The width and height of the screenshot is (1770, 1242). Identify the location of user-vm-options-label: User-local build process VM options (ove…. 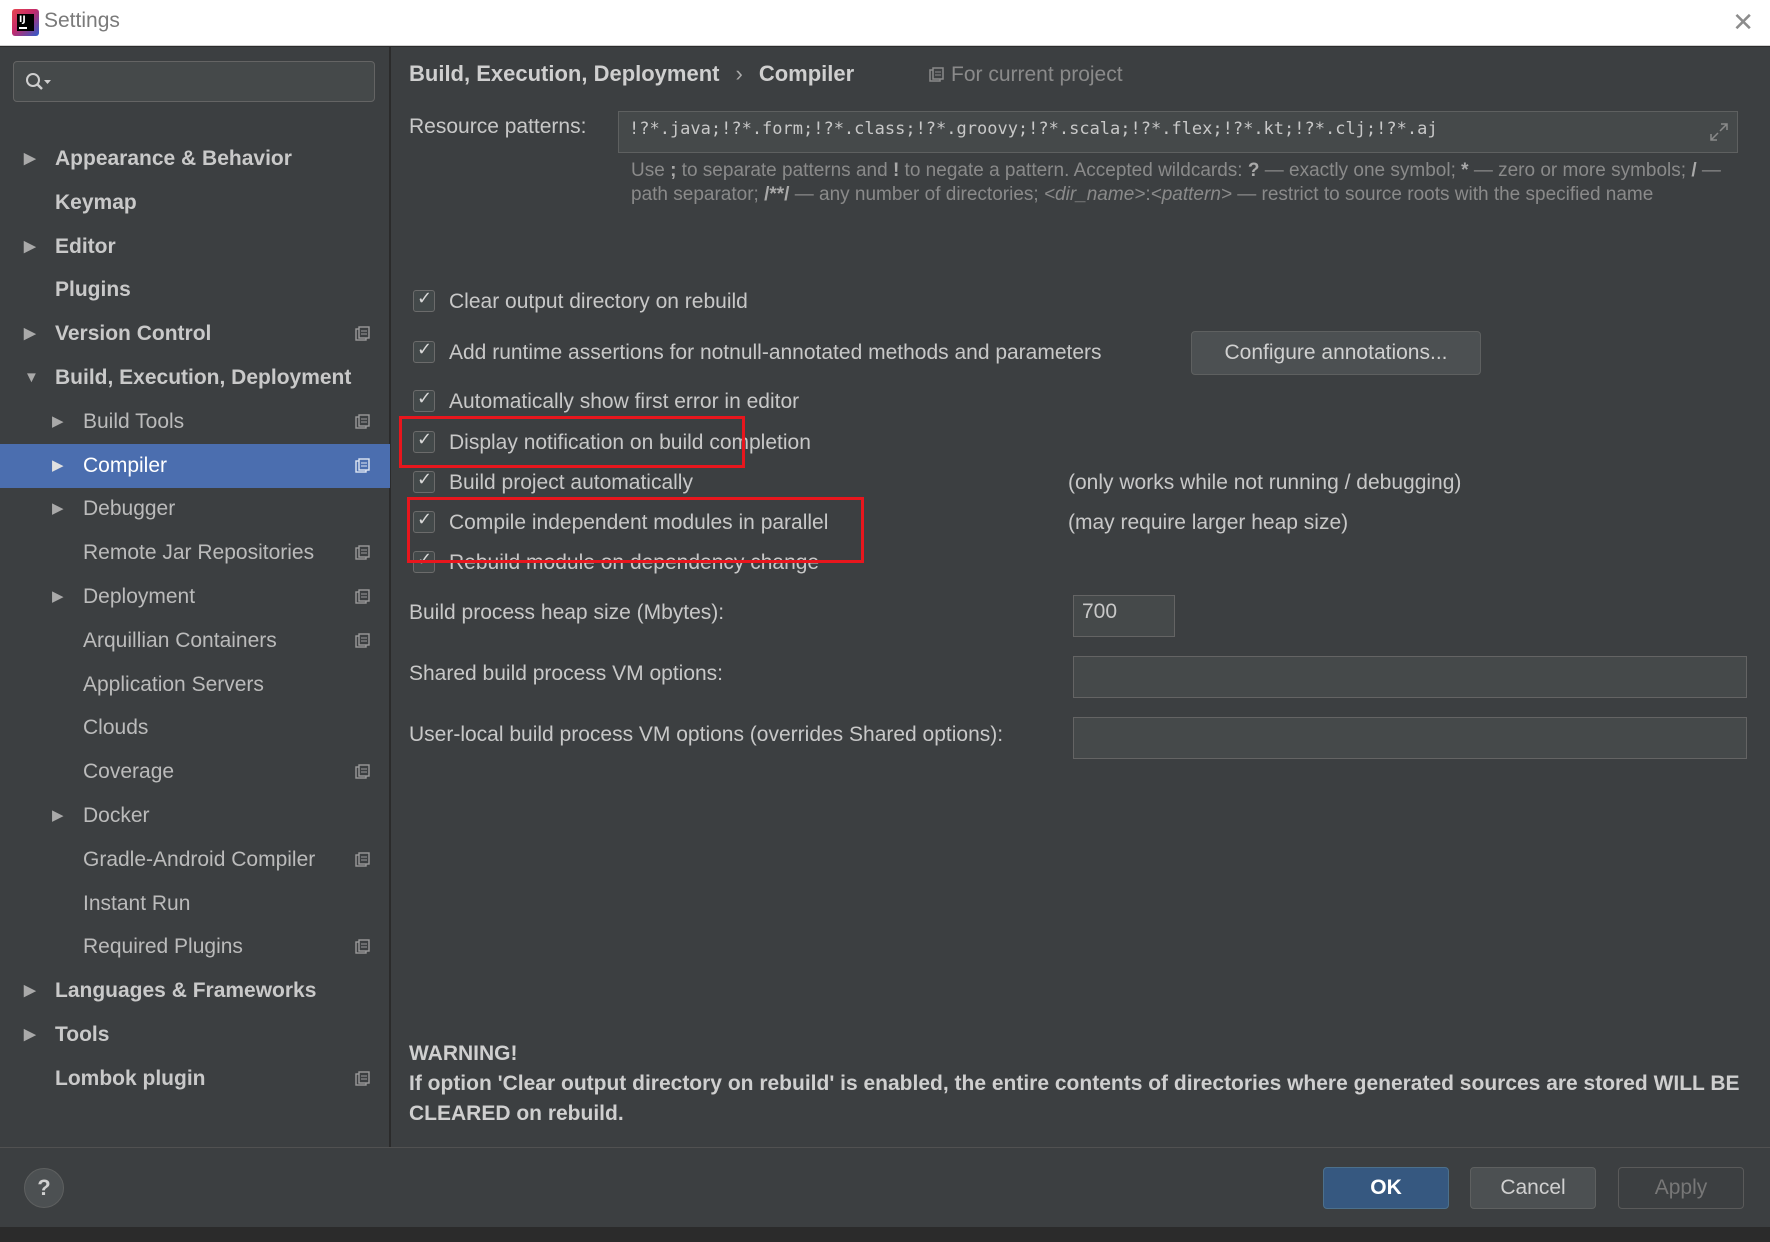
(706, 734).